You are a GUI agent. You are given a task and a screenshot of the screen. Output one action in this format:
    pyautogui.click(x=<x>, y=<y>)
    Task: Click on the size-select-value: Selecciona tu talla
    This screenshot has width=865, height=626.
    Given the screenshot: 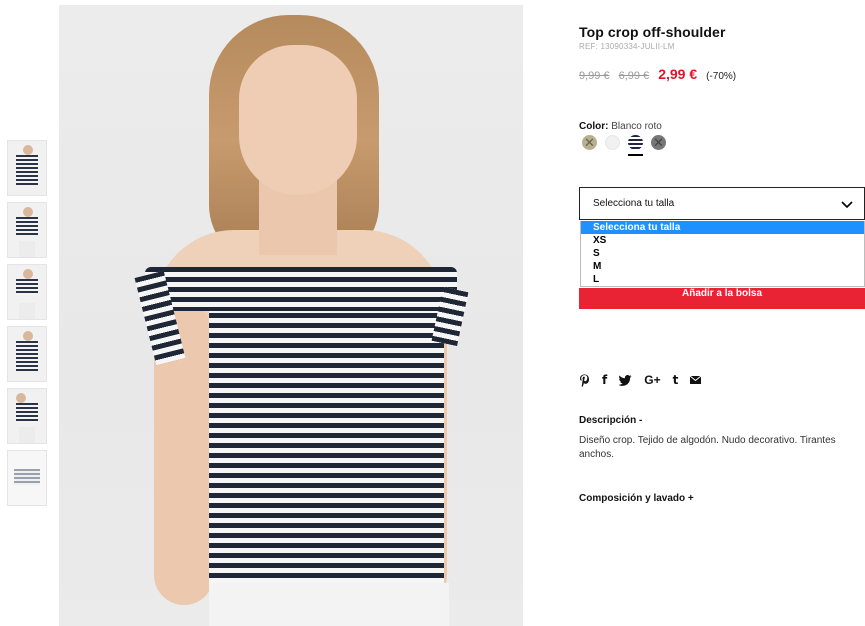 What is the action you would take?
    pyautogui.click(x=634, y=203)
    